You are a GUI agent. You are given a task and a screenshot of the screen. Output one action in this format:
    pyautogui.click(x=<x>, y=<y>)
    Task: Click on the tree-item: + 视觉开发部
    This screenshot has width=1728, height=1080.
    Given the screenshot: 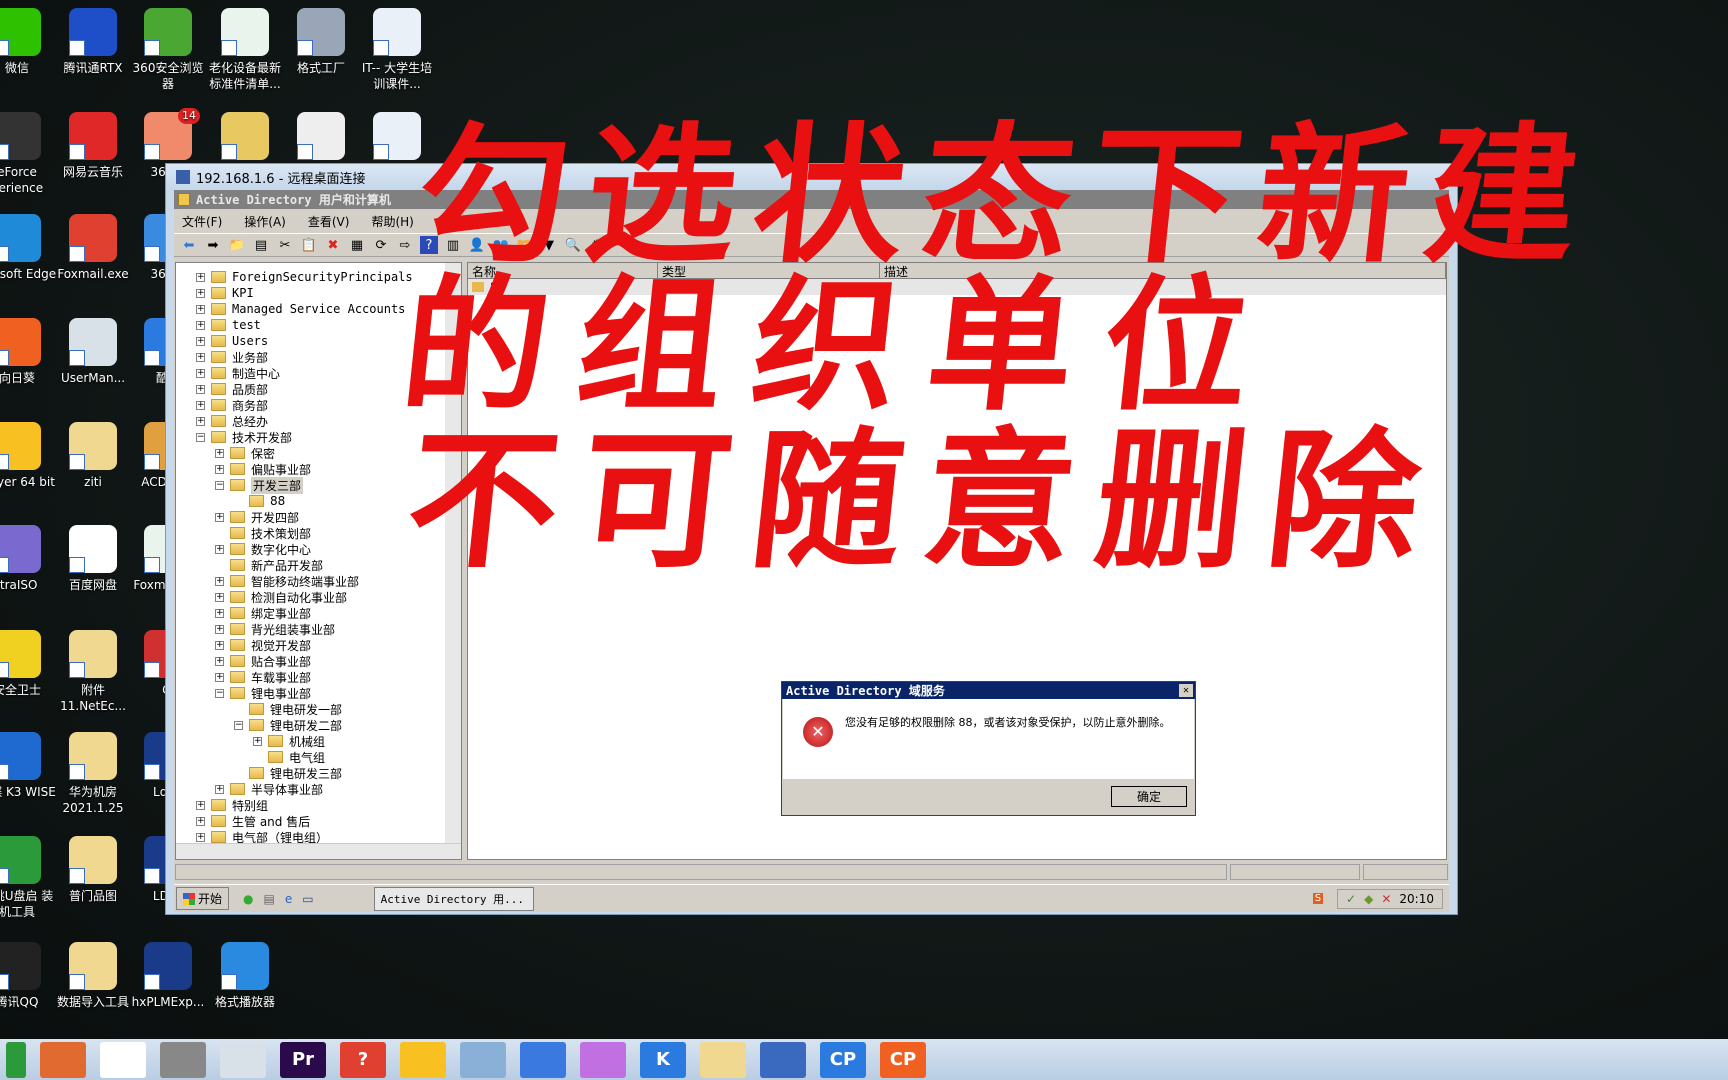 What is the action you would take?
    pyautogui.click(x=263, y=645)
    